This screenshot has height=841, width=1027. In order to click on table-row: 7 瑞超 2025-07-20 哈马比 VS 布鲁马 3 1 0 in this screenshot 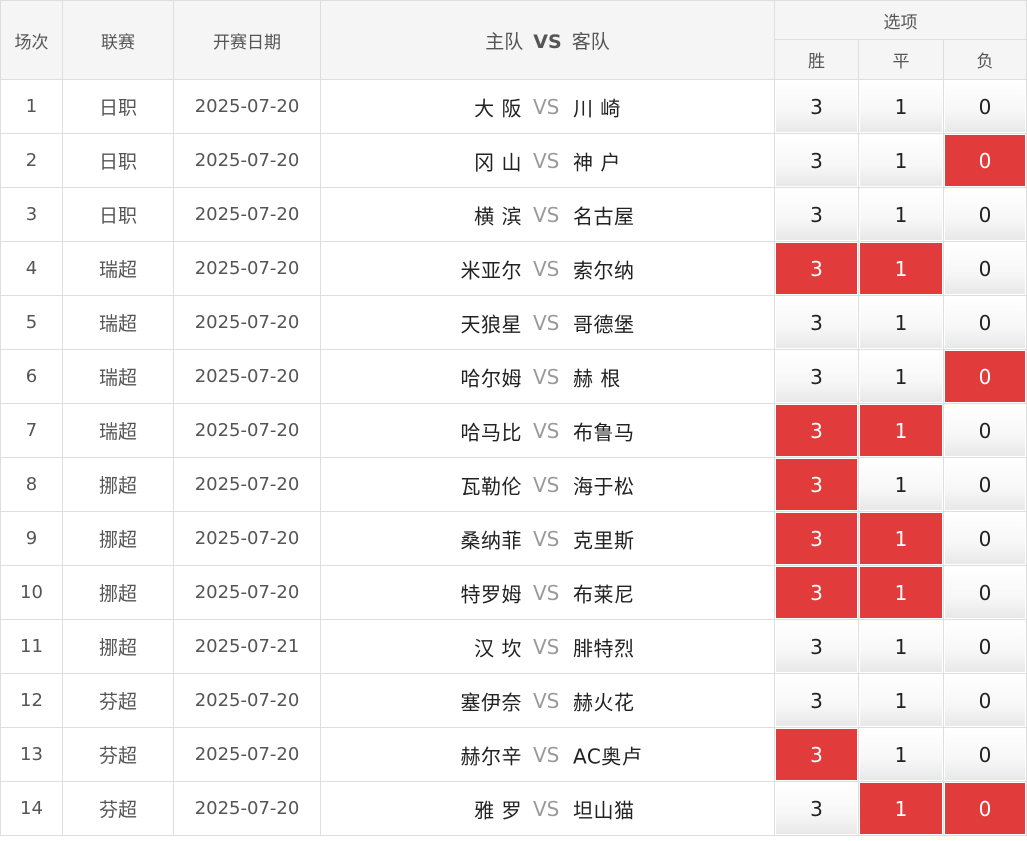, I will do `click(513, 430)`.